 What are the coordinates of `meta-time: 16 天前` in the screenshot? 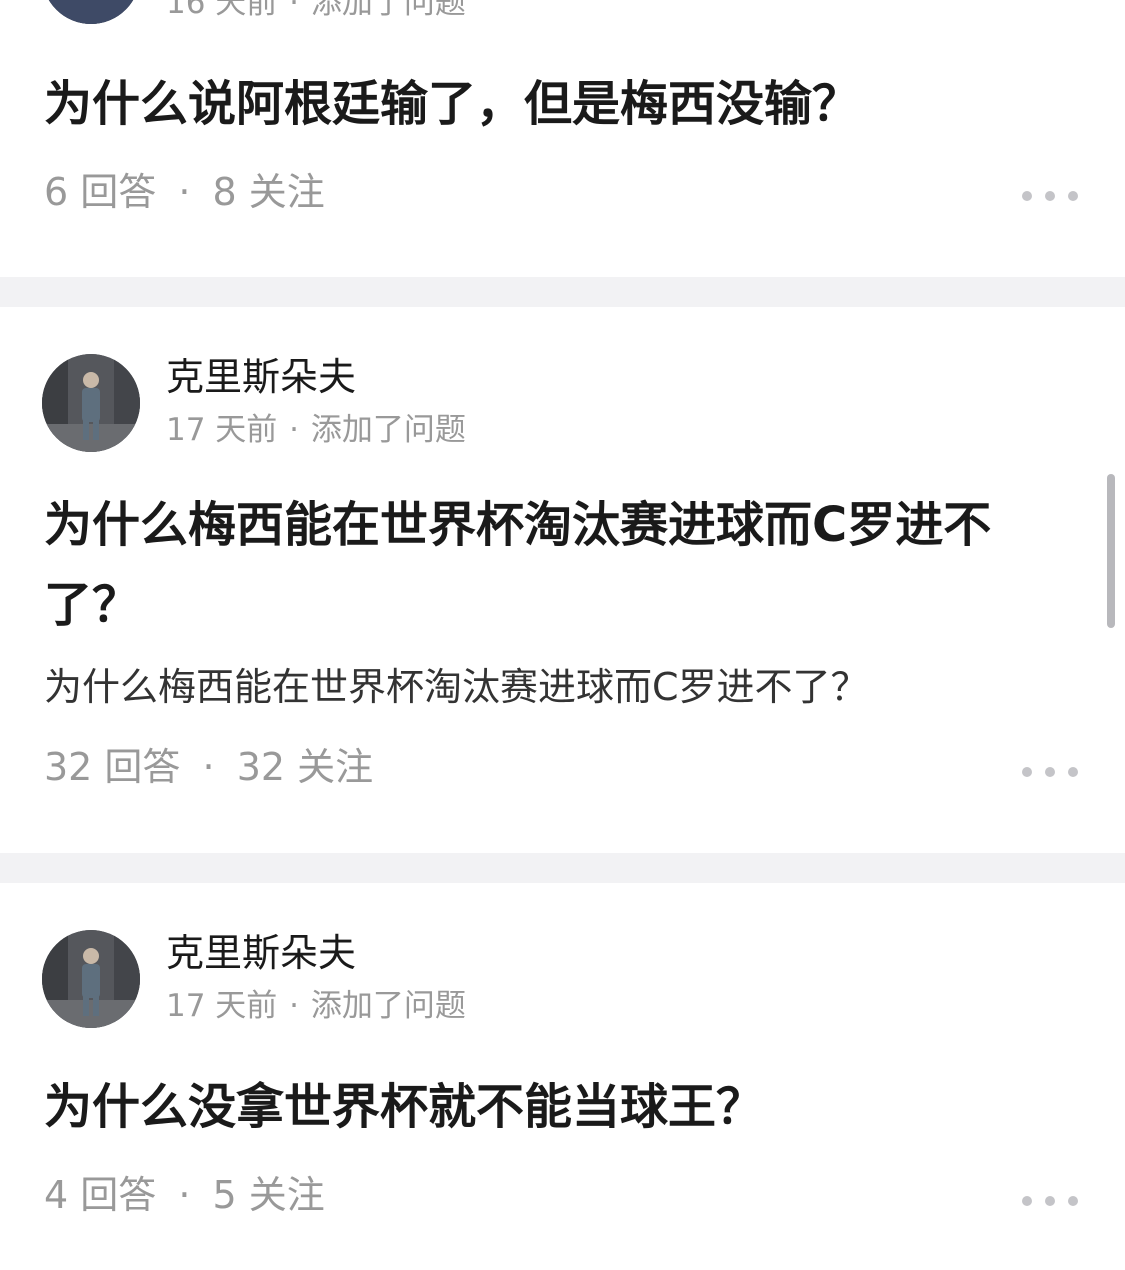 It's located at (222, 10).